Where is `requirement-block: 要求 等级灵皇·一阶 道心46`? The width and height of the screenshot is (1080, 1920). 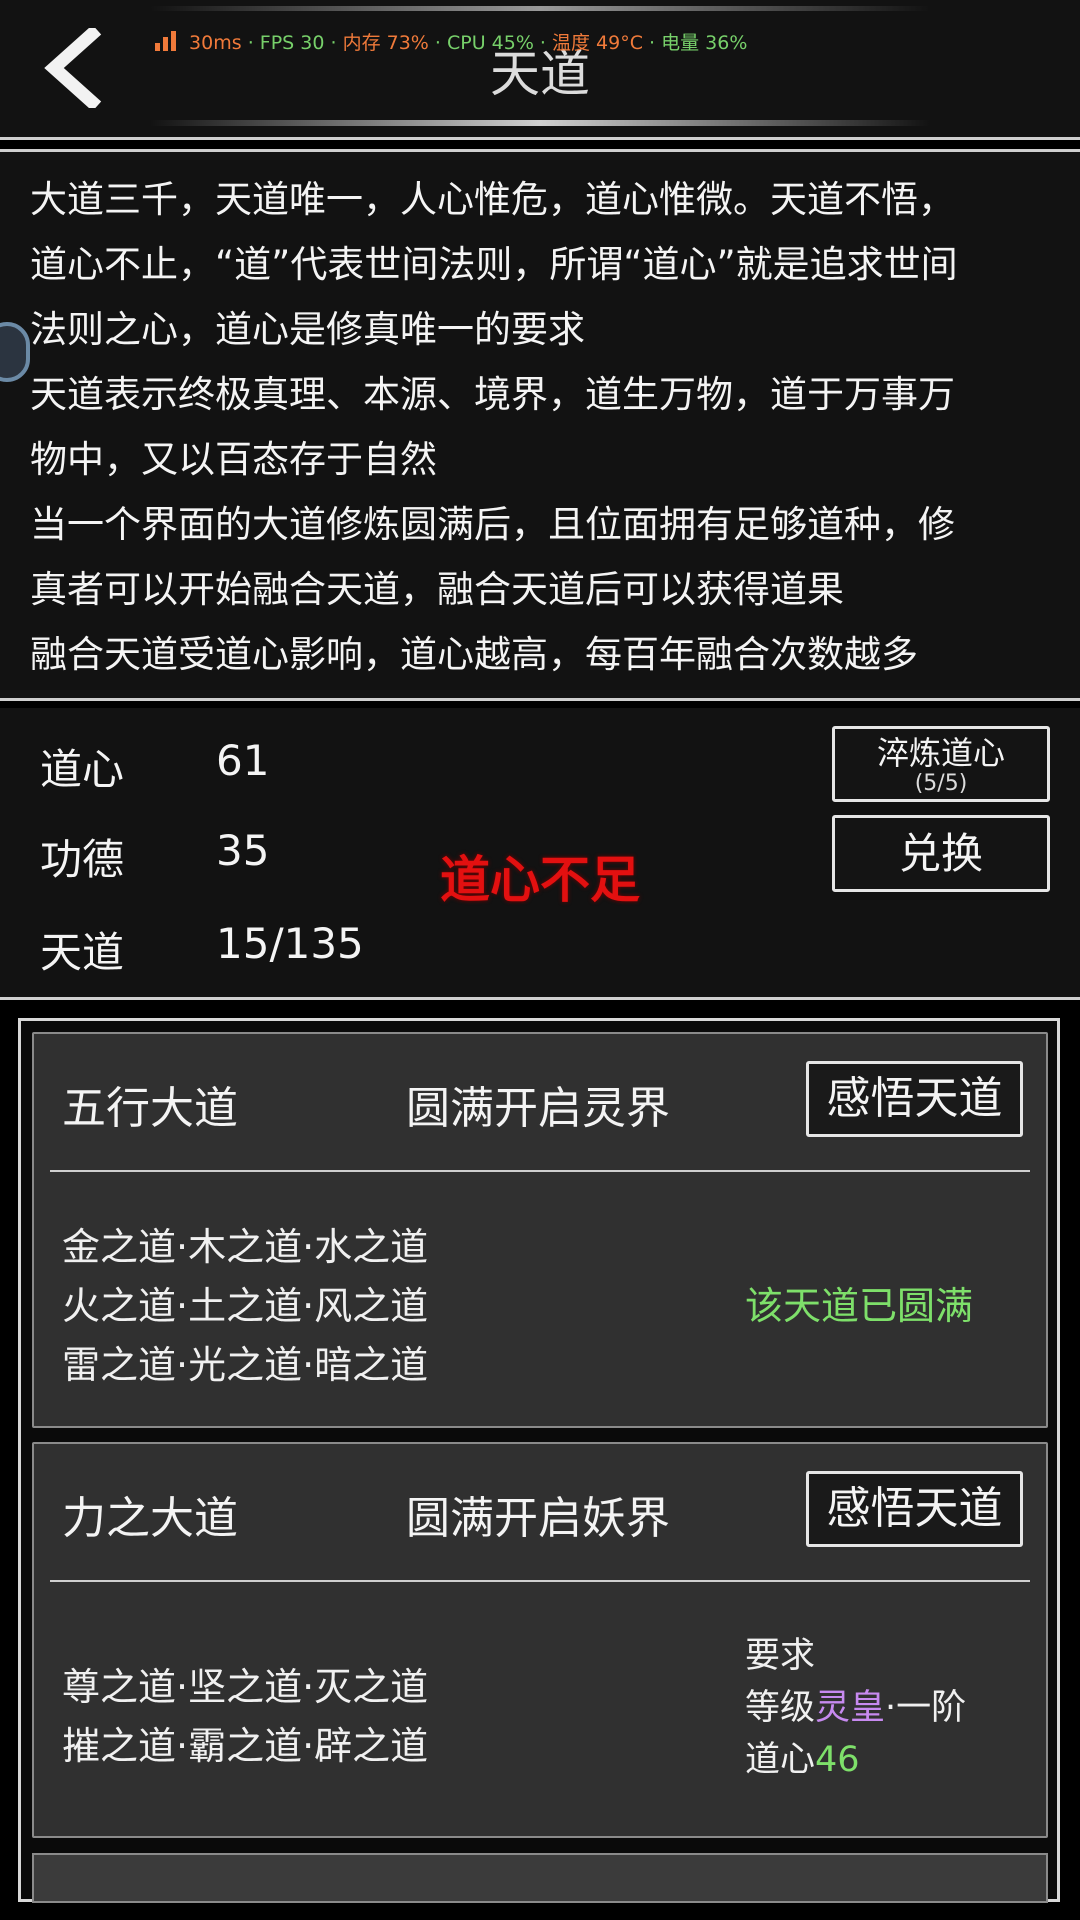
requirement-block: 要求 等级灵皇·一阶 道心46 is located at coordinates (855, 1708).